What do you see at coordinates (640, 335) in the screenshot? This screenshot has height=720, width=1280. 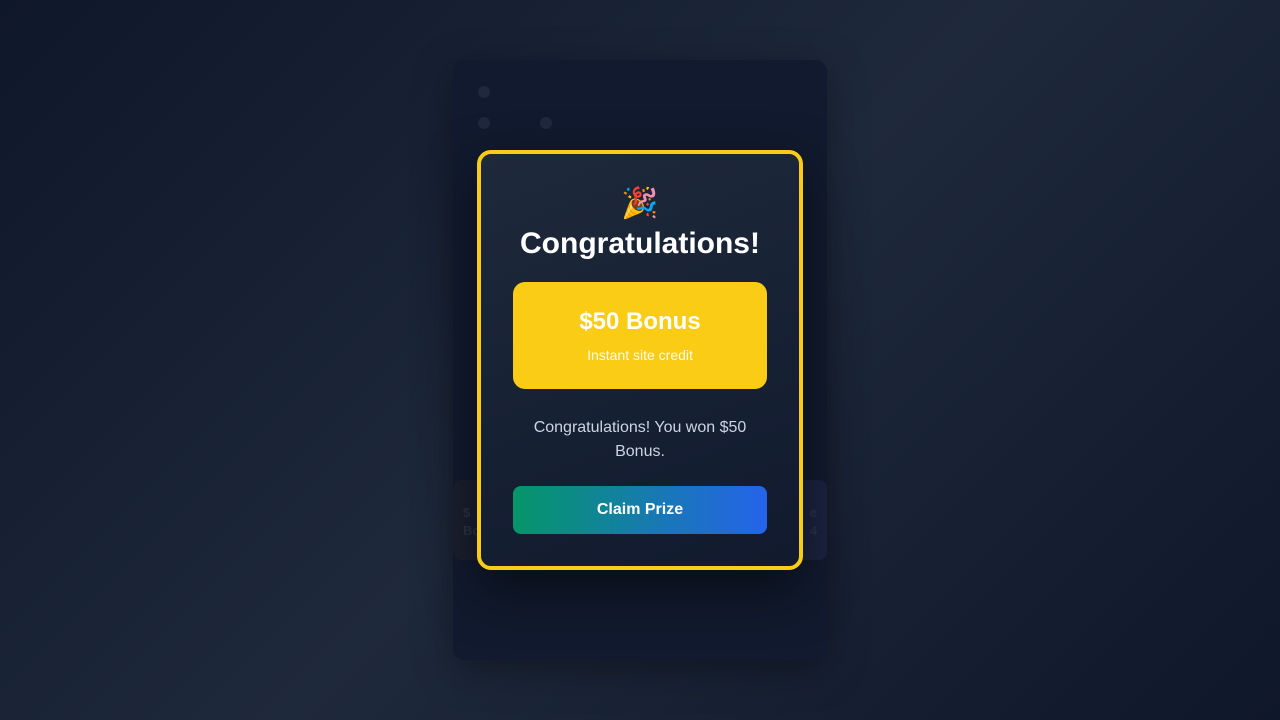 I see `prize-box: $50 Bonus Instant site credit` at bounding box center [640, 335].